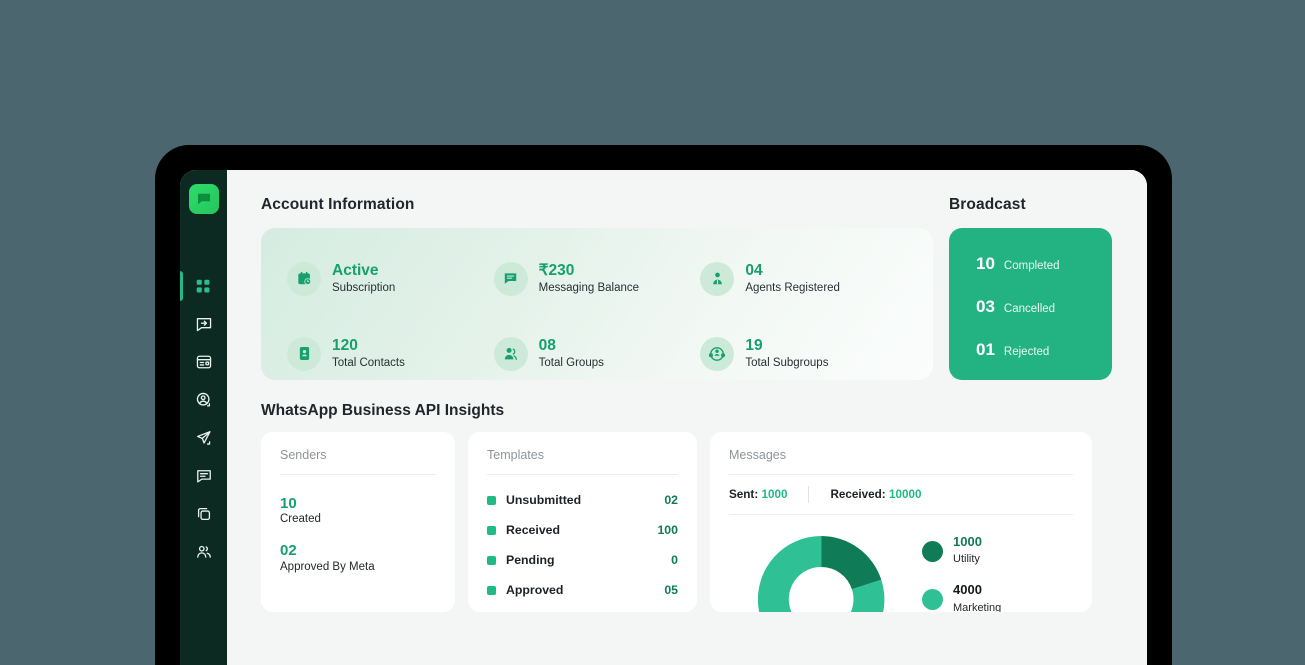 This screenshot has width=1305, height=665. What do you see at coordinates (787, 362) in the screenshot?
I see `stat-label: Total Subgroups` at bounding box center [787, 362].